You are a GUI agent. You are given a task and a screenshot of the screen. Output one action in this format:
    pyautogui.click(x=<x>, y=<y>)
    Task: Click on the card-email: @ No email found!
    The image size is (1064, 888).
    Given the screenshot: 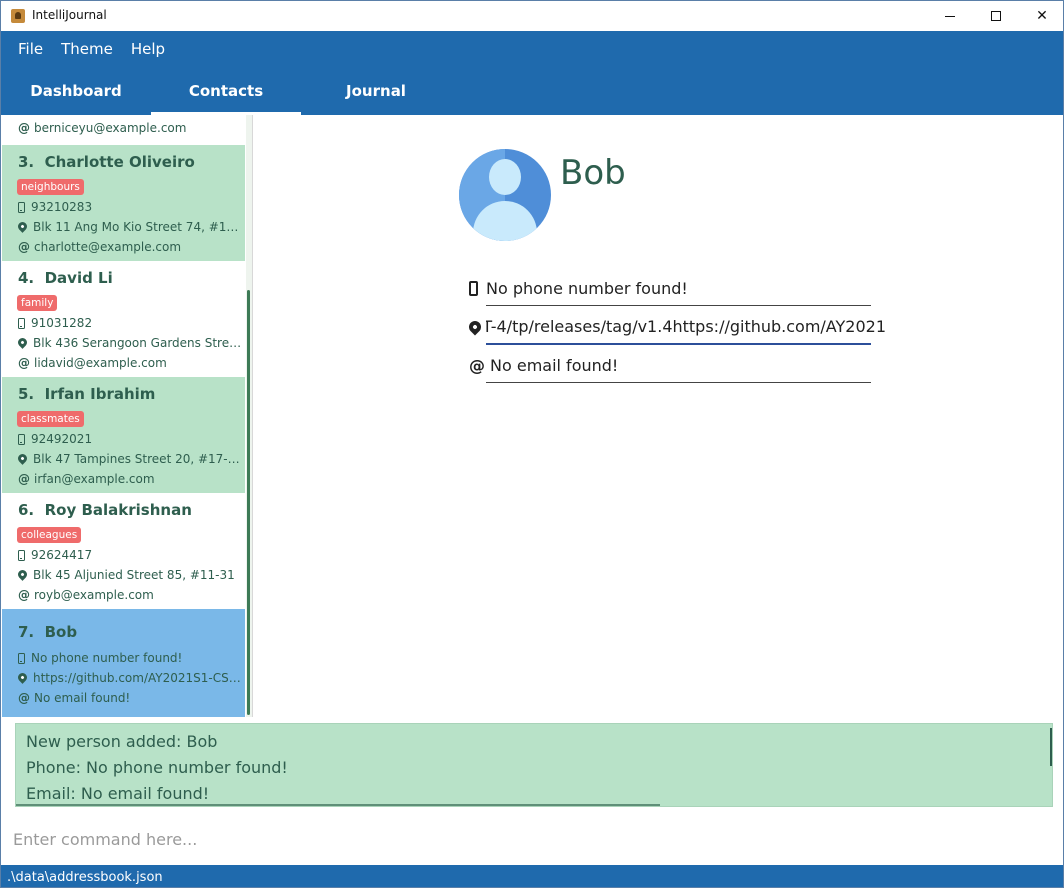 What is the action you would take?
    pyautogui.click(x=74, y=698)
    